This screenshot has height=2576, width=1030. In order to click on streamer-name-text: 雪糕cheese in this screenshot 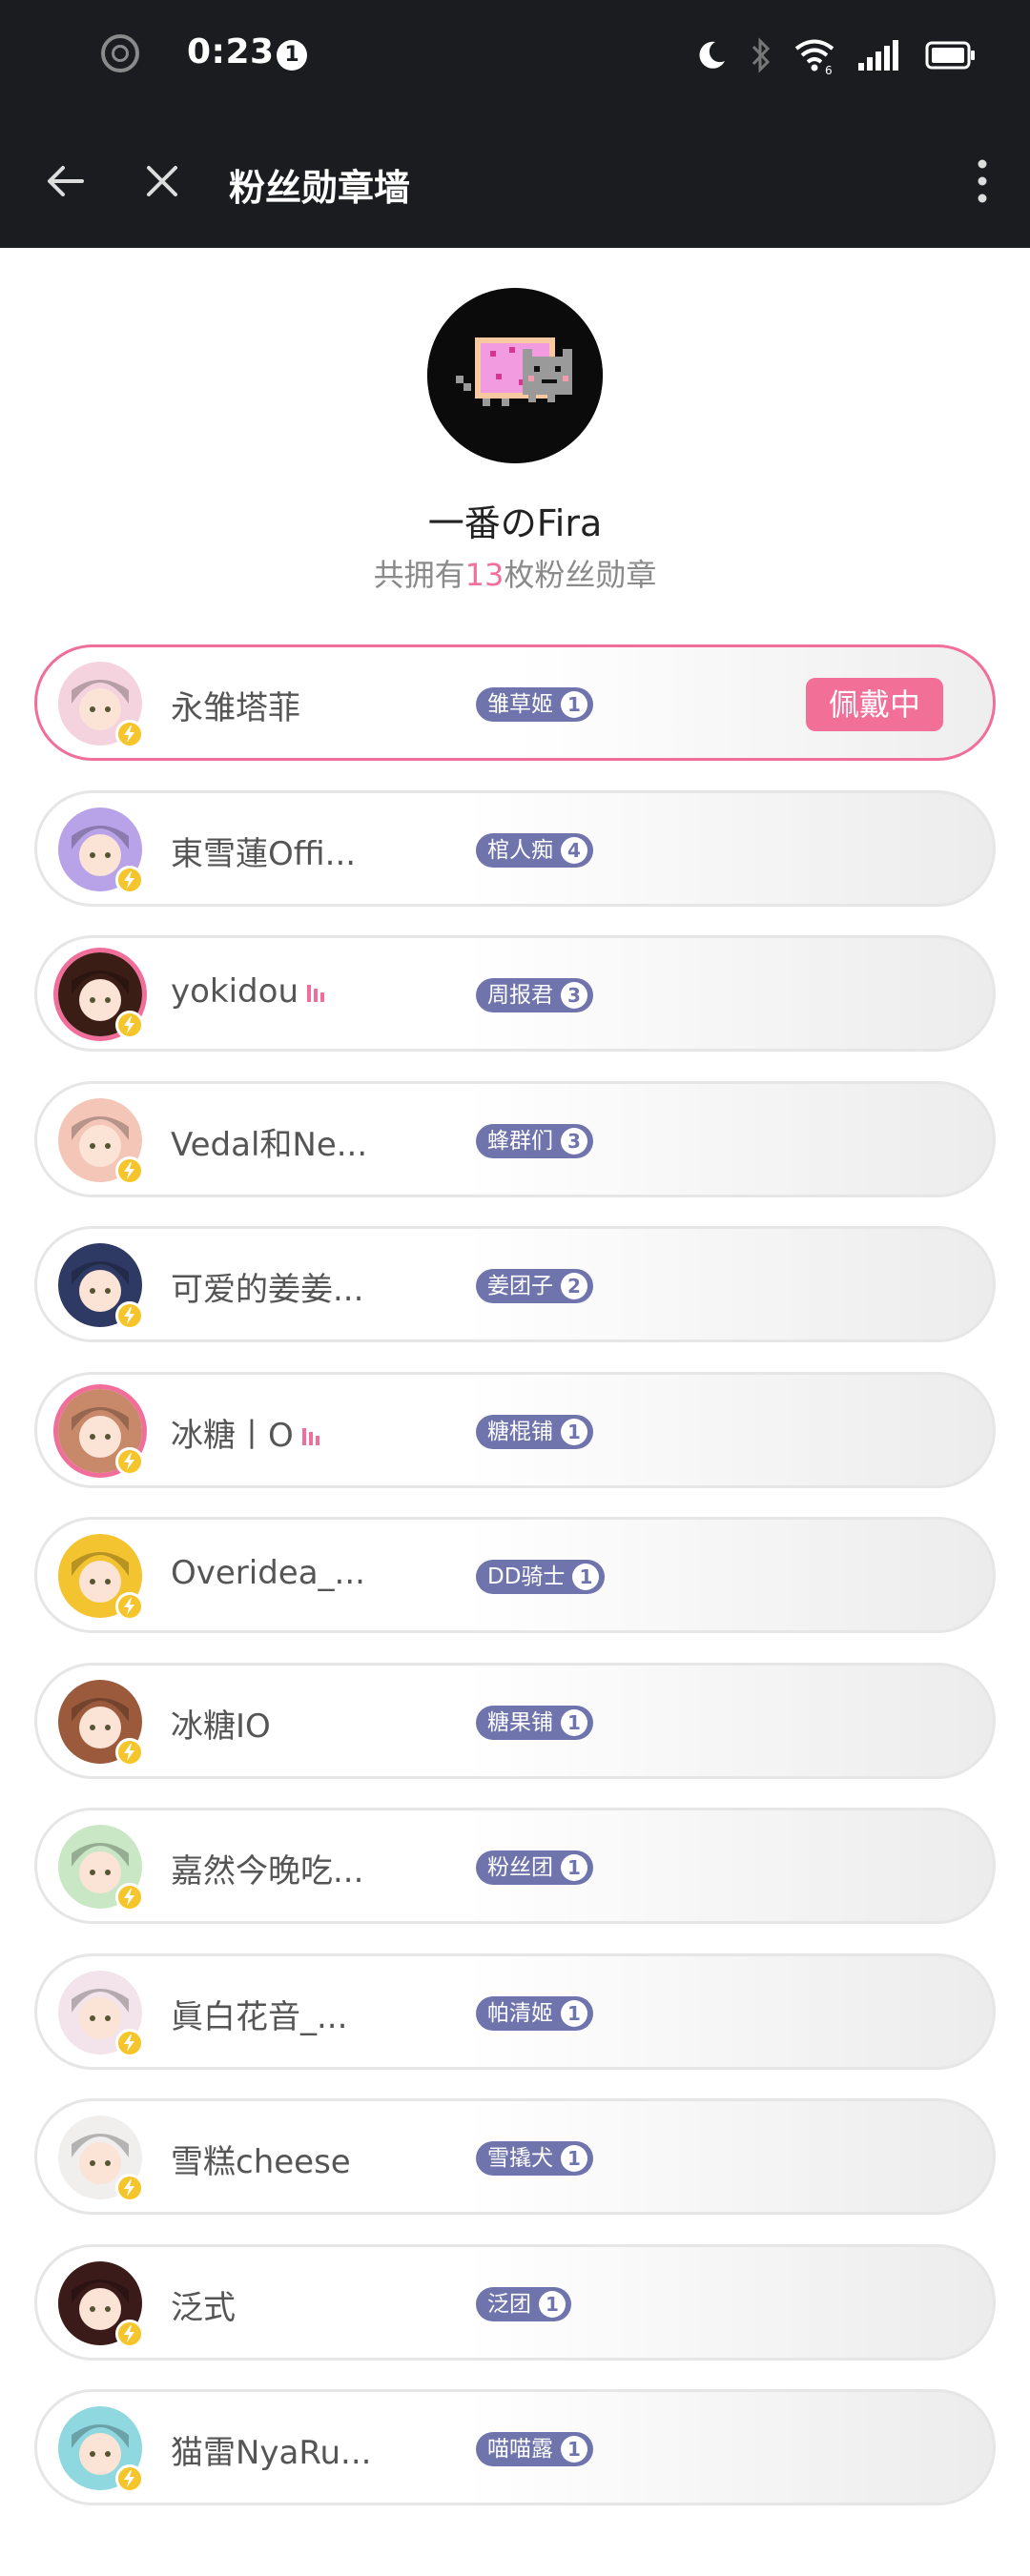, I will do `click(261, 2162)`.